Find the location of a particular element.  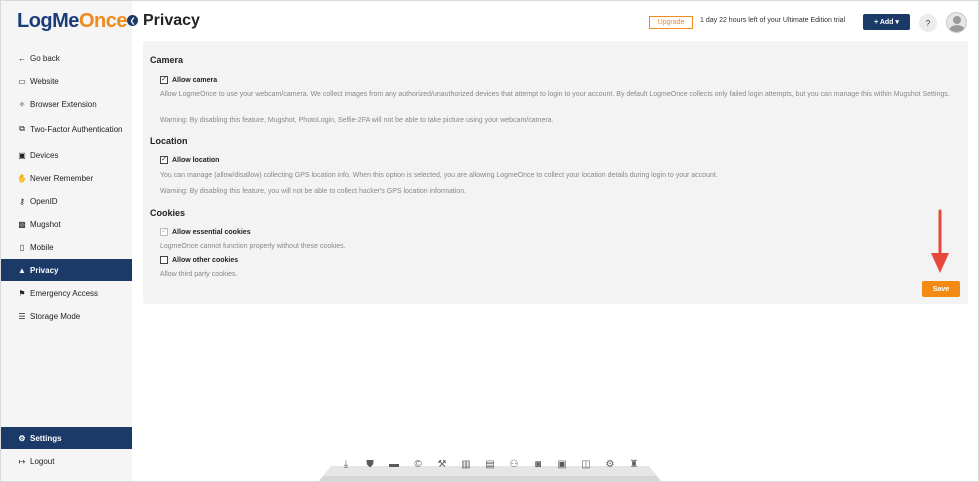

sidebar-item-label: Mobile is located at coordinates (42, 247).